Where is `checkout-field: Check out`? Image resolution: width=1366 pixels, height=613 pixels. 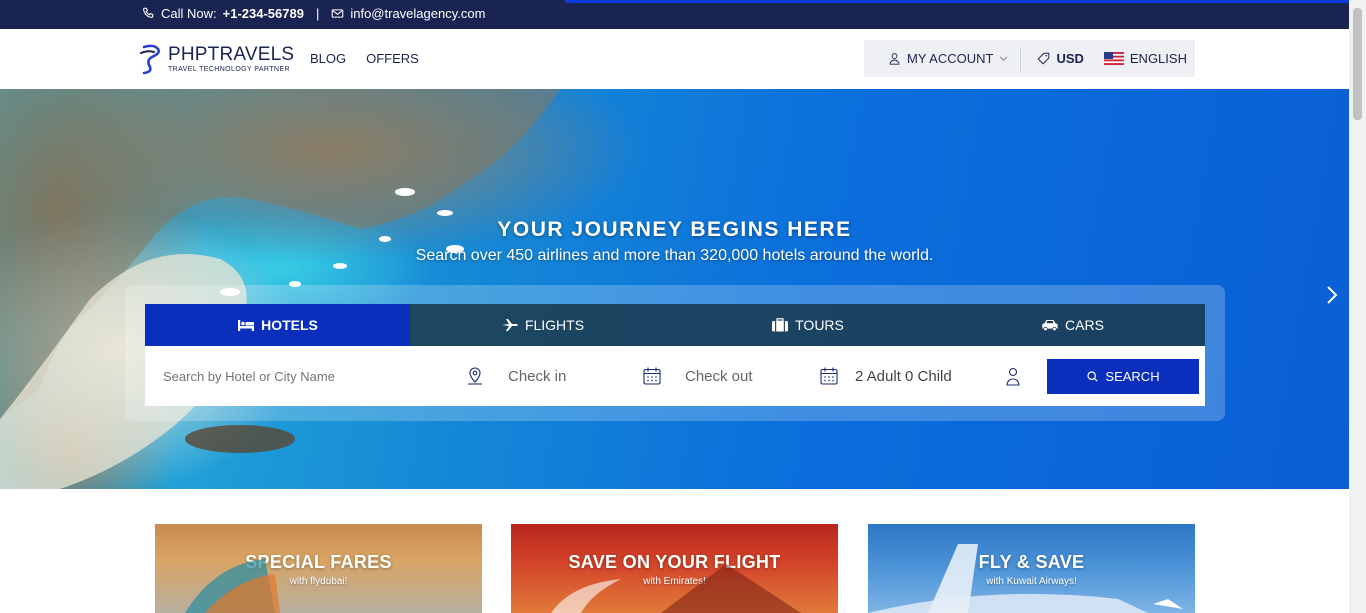 checkout-field: Check out is located at coordinates (758, 376).